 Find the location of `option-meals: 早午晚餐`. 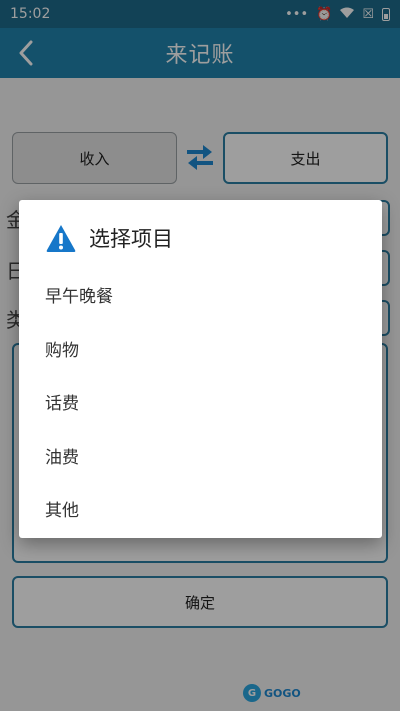

option-meals: 早午晚餐 is located at coordinates (200, 295).